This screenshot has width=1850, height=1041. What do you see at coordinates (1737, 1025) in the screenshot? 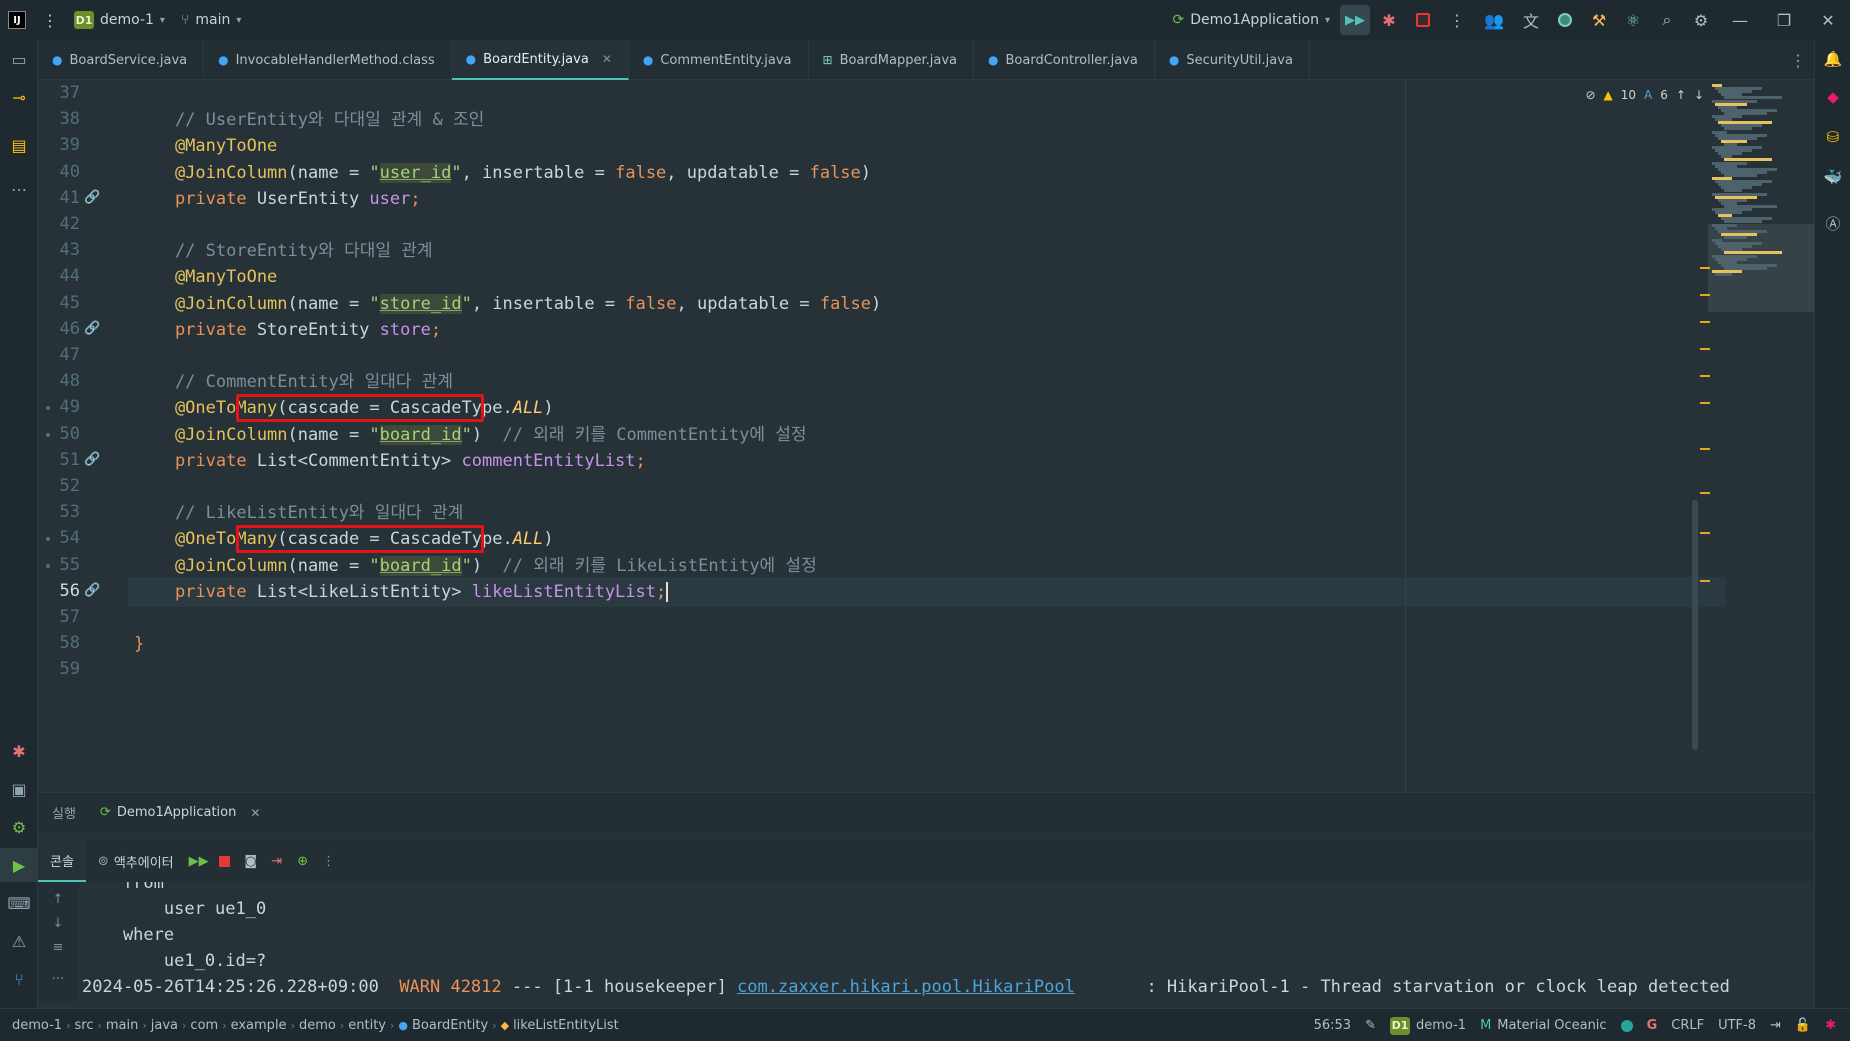
I see `file-encoding: UTF-8` at bounding box center [1737, 1025].